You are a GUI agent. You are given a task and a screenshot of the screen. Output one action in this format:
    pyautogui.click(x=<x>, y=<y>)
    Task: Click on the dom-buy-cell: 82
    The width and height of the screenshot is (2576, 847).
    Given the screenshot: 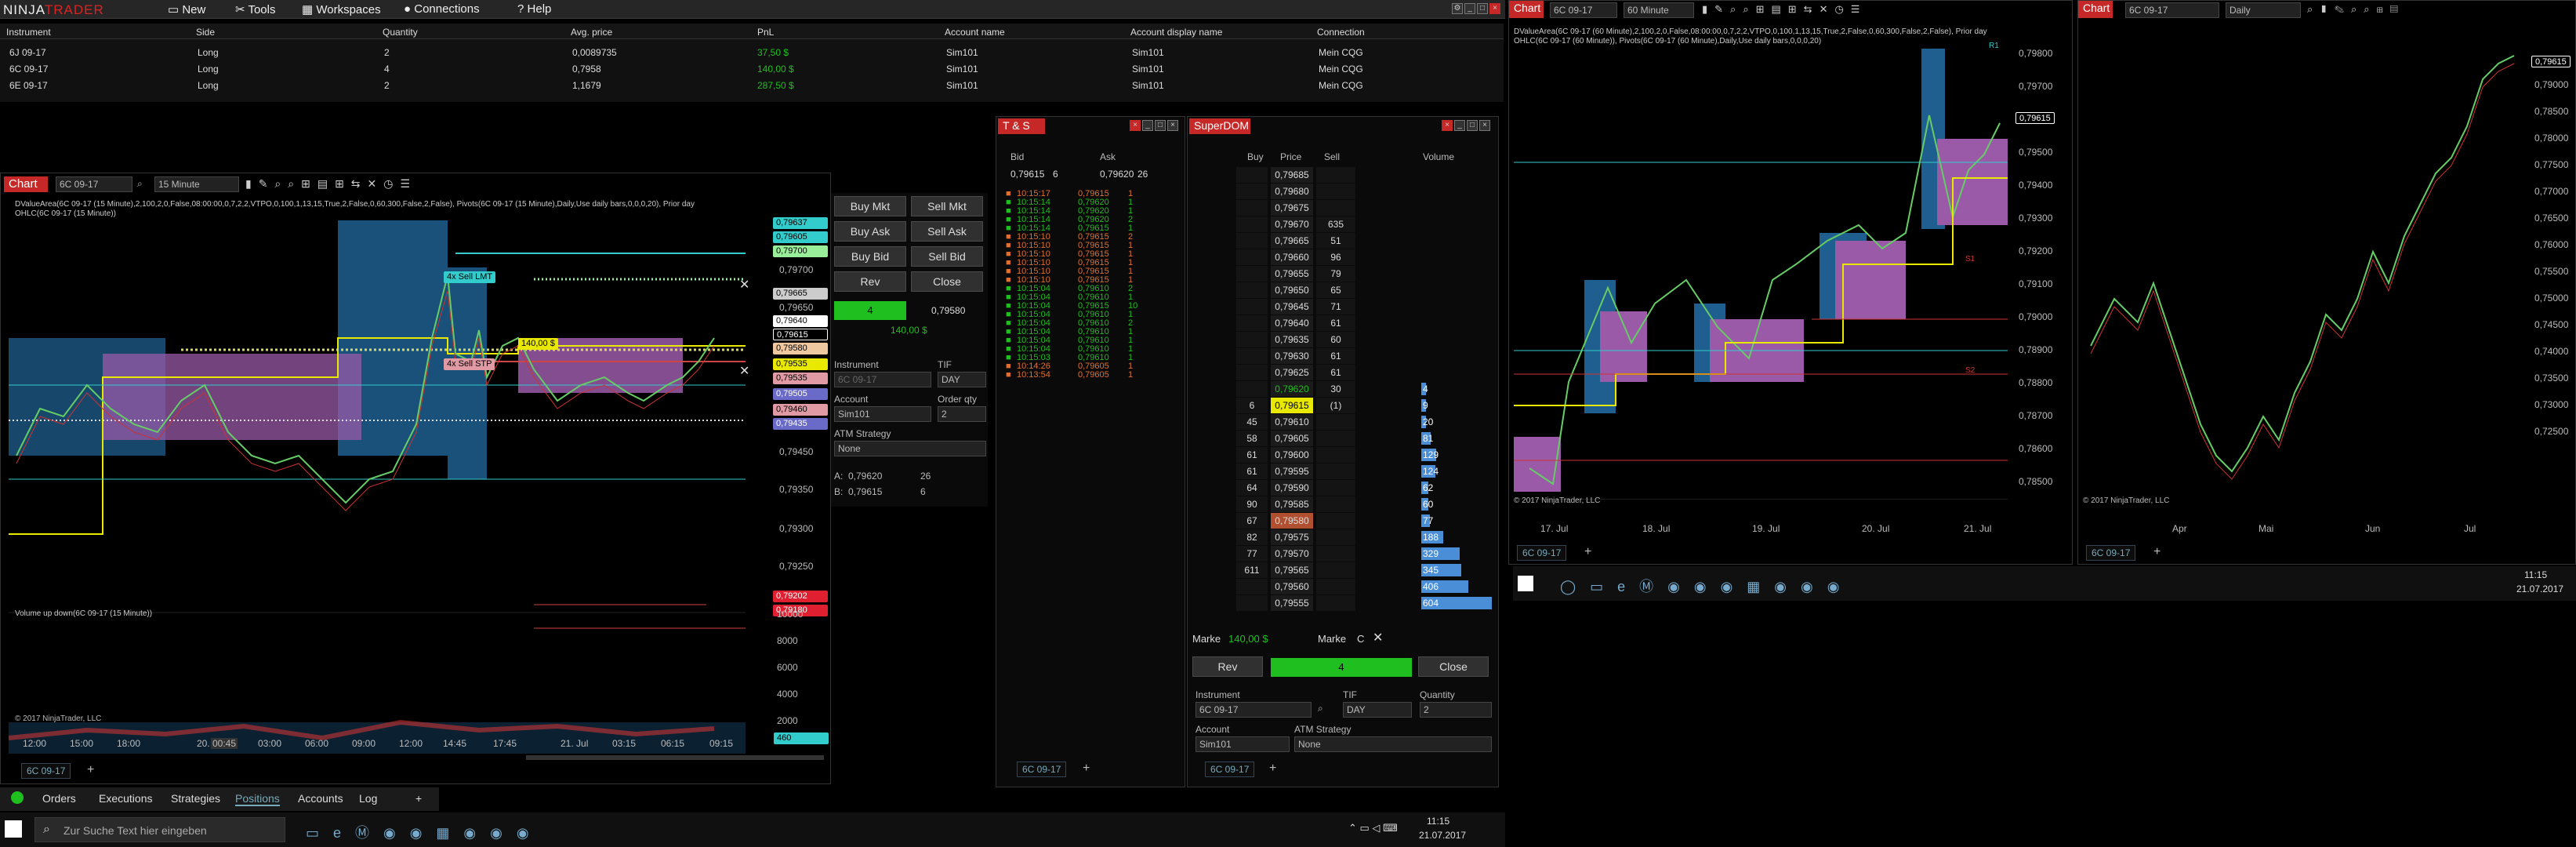 What is the action you would take?
    pyautogui.click(x=1252, y=537)
    